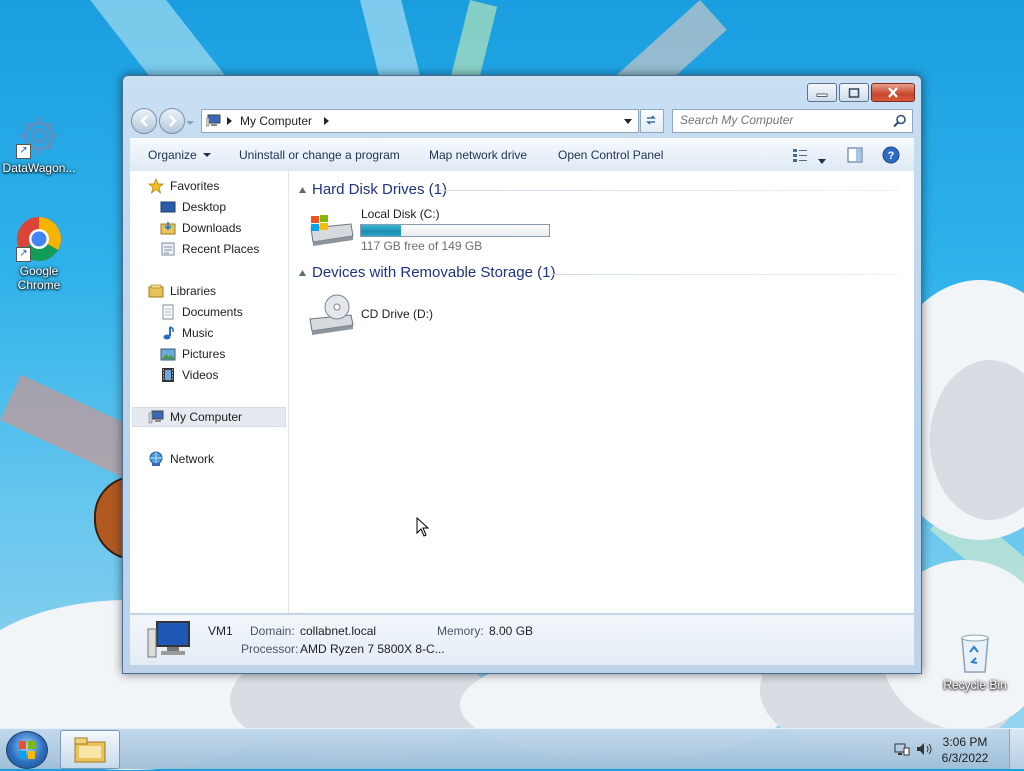  I want to click on search-input, so click(776, 120).